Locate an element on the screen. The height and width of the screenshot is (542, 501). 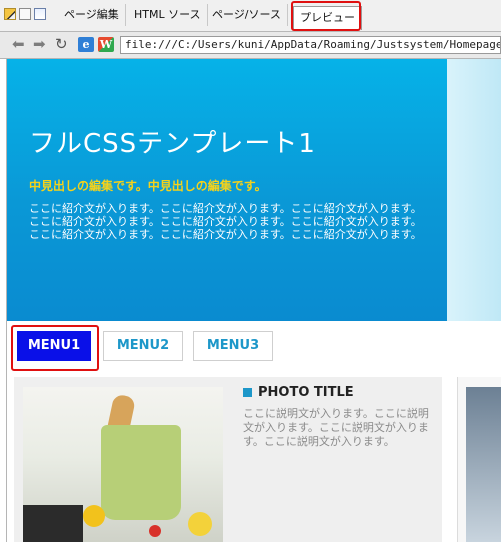
second-photo-card is located at coordinates (479, 459).